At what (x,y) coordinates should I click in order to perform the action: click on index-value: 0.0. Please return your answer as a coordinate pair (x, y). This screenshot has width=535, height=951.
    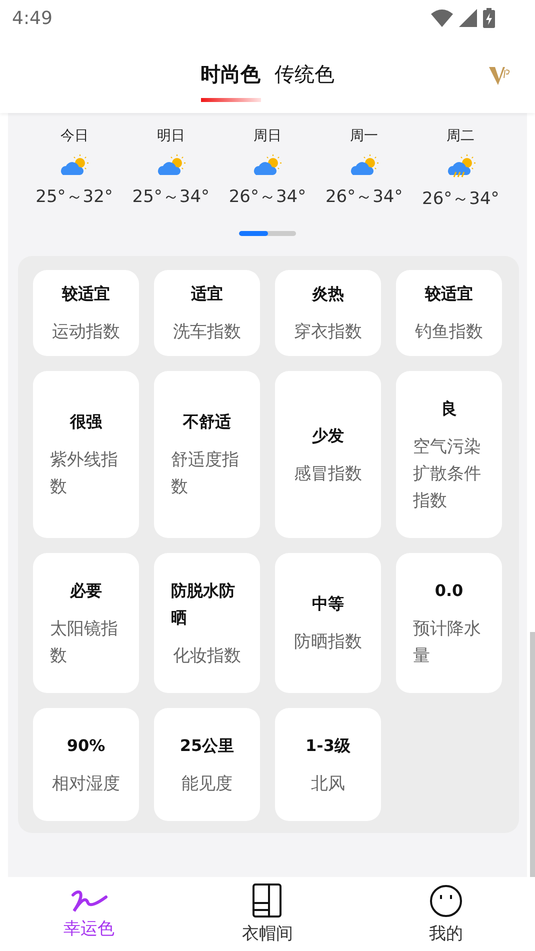
    Looking at the image, I should click on (449, 591).